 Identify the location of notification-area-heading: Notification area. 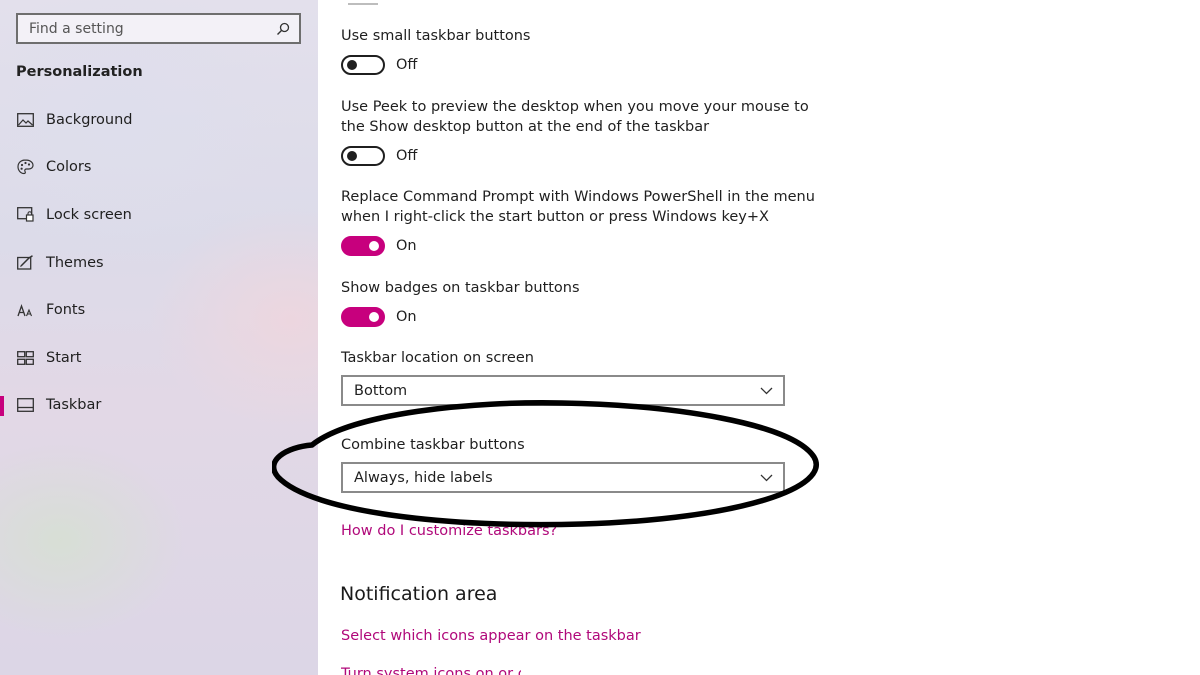
(419, 594).